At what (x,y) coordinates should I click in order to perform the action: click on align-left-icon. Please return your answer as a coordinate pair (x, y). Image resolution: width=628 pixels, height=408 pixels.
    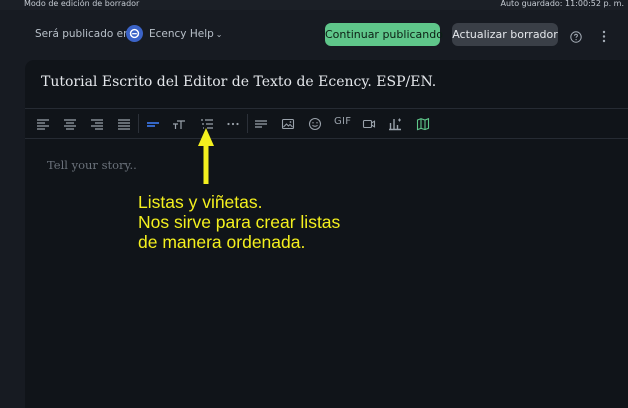
    Looking at the image, I should click on (43, 124).